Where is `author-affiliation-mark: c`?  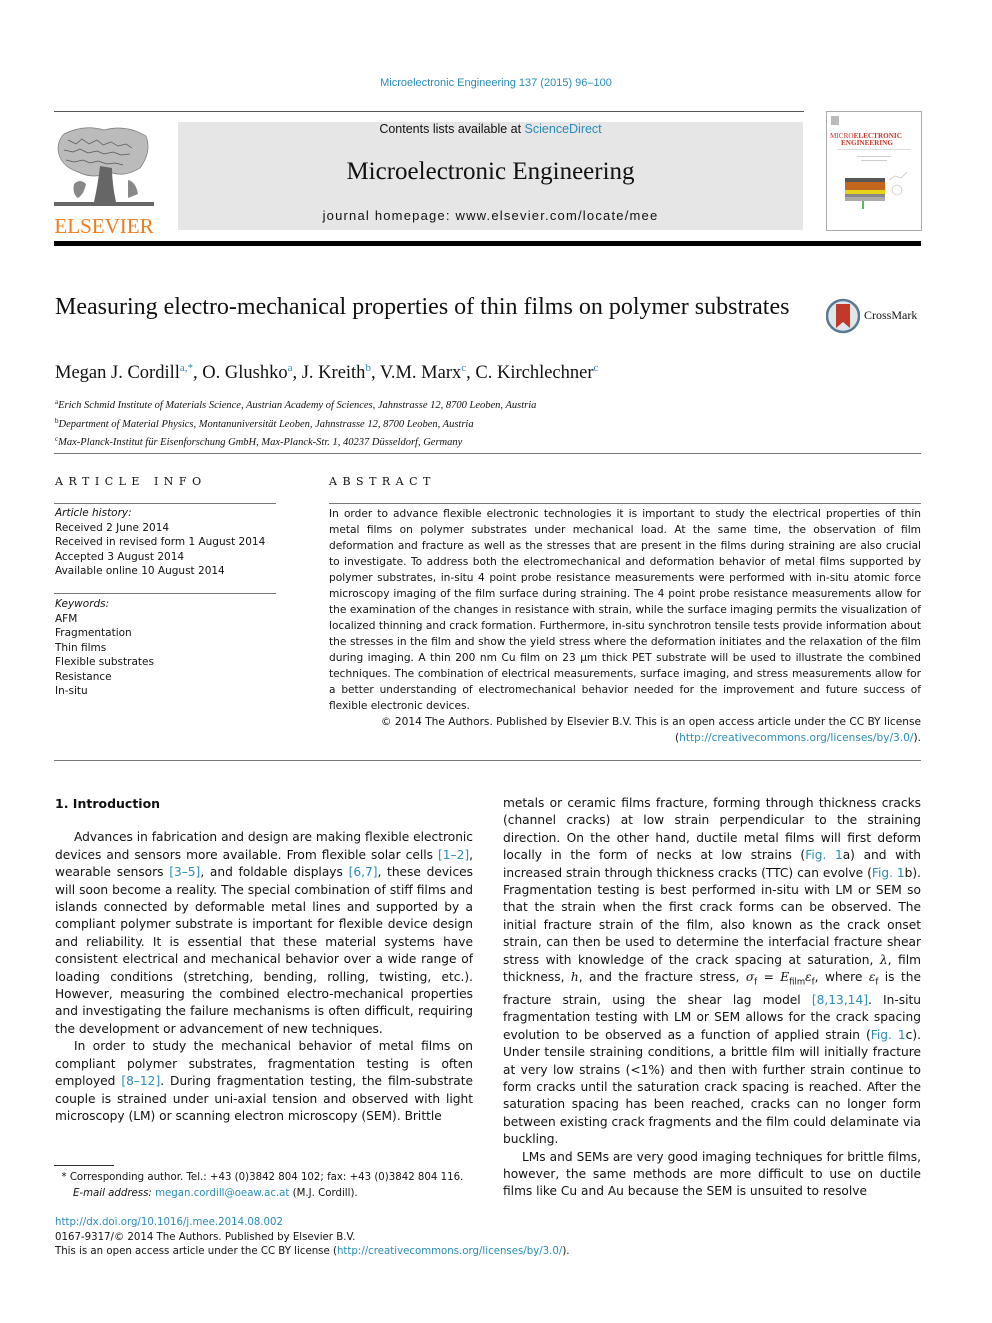
author-affiliation-mark: c is located at coordinates (596, 368).